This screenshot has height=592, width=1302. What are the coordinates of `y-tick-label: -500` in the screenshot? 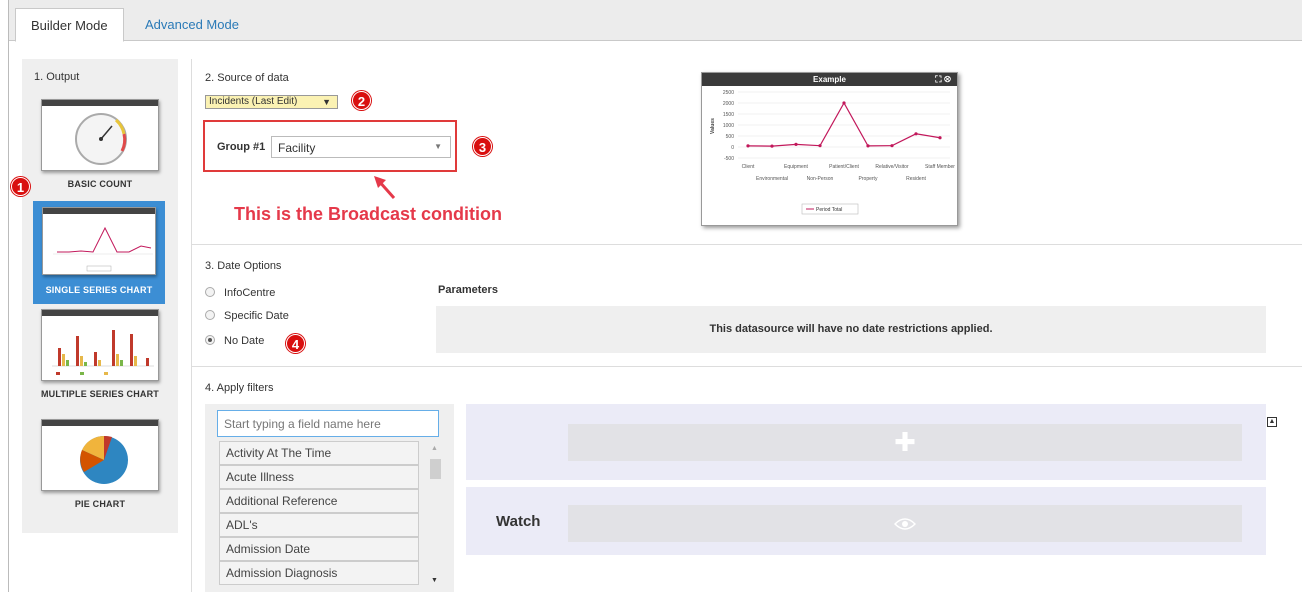 It's located at (729, 159).